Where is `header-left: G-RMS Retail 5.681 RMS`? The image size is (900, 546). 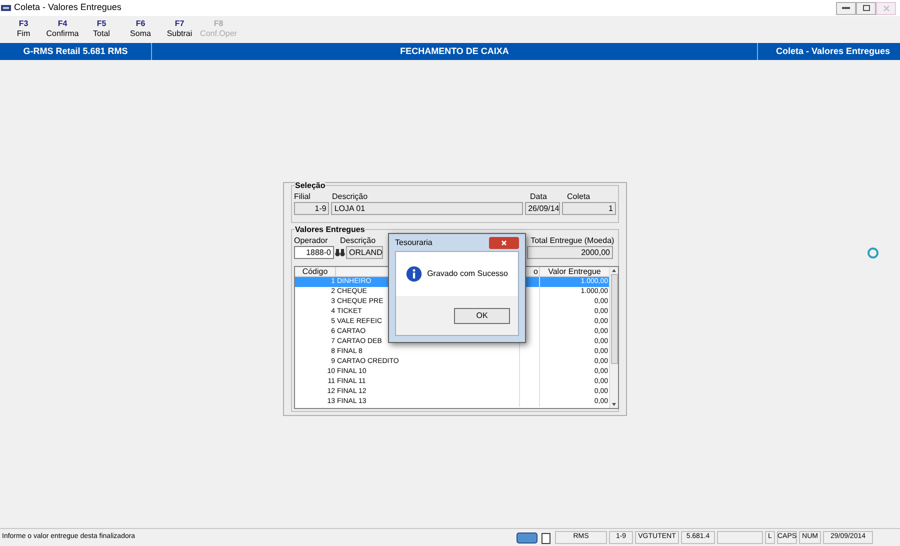 header-left: G-RMS Retail 5.681 RMS is located at coordinates (76, 51).